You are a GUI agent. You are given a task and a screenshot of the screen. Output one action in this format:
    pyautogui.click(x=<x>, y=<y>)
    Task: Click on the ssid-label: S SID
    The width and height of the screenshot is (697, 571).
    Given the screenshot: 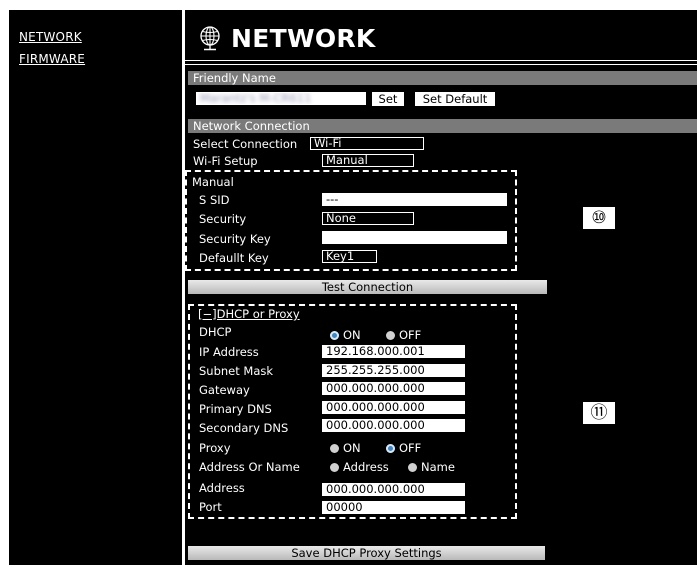 What is the action you would take?
    pyautogui.click(x=214, y=200)
    